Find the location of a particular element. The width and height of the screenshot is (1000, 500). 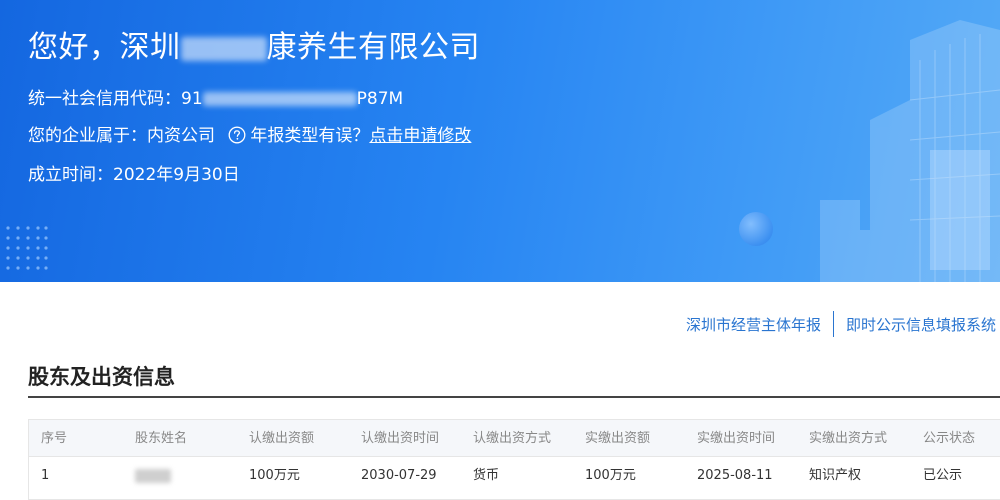

established-label: 成立时间： is located at coordinates (70, 175).